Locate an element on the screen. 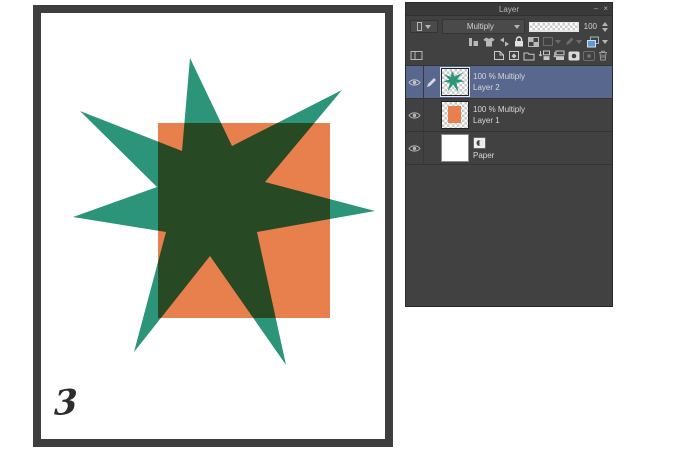 This screenshot has height=450, width=700. new-vector-layer-button is located at coordinates (514, 55).